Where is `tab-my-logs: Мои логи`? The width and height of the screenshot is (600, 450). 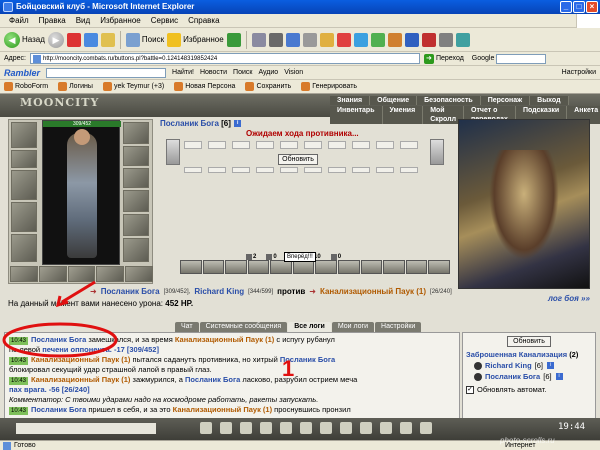 tab-my-logs: Мои логи is located at coordinates (353, 327).